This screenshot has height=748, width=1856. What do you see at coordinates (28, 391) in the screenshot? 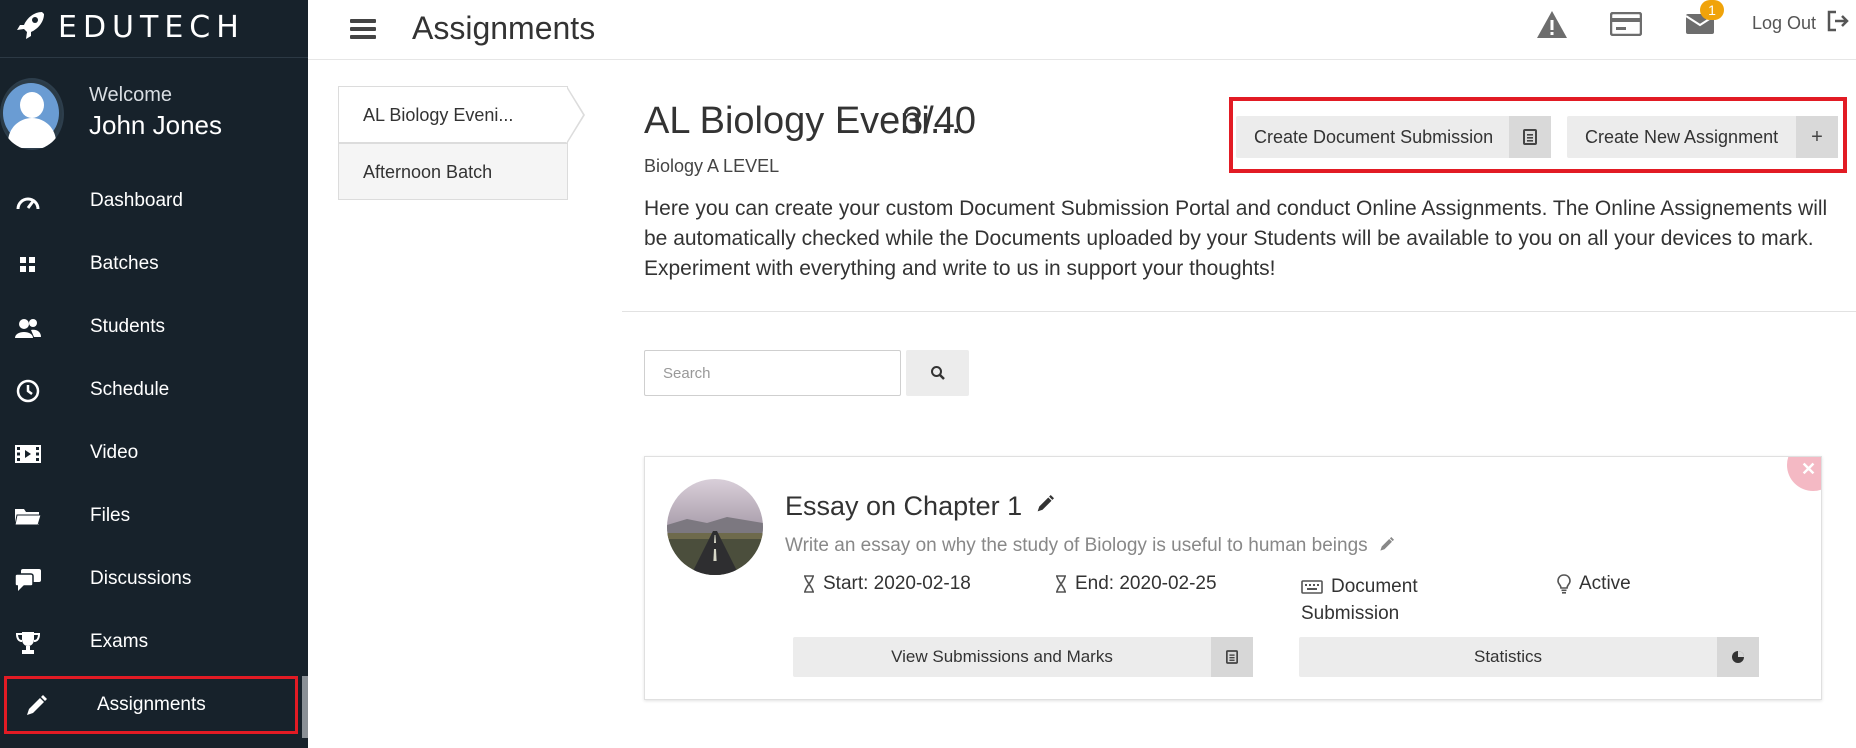
I see `clock-icon` at bounding box center [28, 391].